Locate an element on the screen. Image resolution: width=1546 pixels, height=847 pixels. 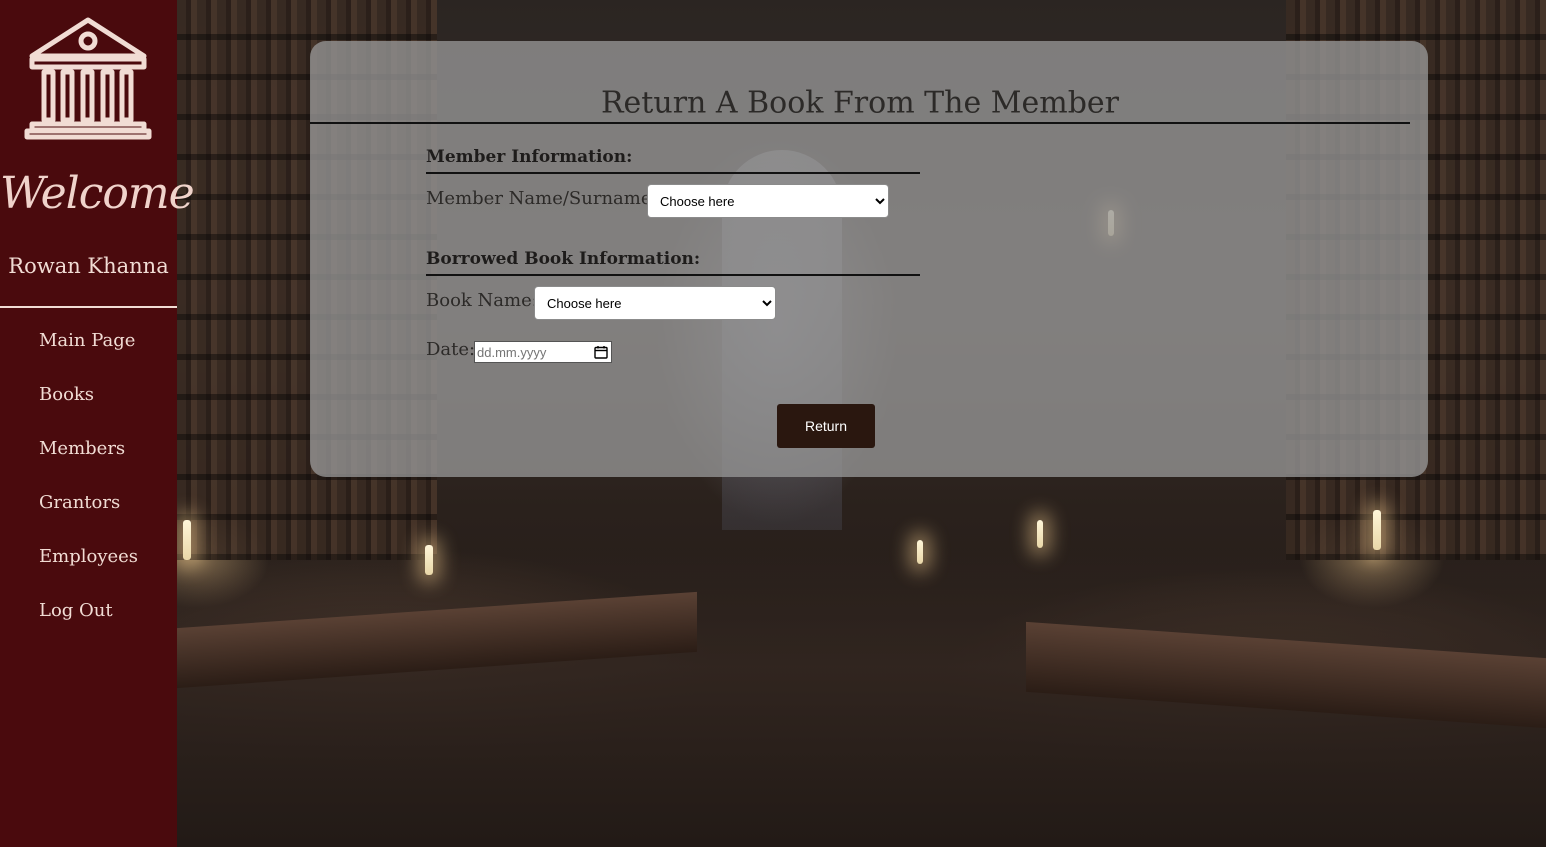
user-name: Rowan Khanna is located at coordinates (88, 266).